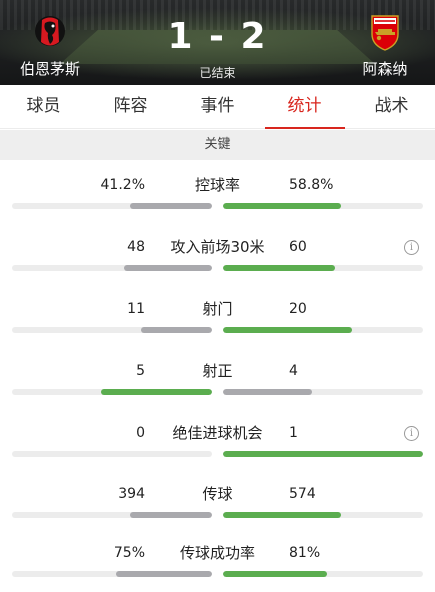 This screenshot has height=592, width=435. I want to click on away-stat-value: 574, so click(302, 494).